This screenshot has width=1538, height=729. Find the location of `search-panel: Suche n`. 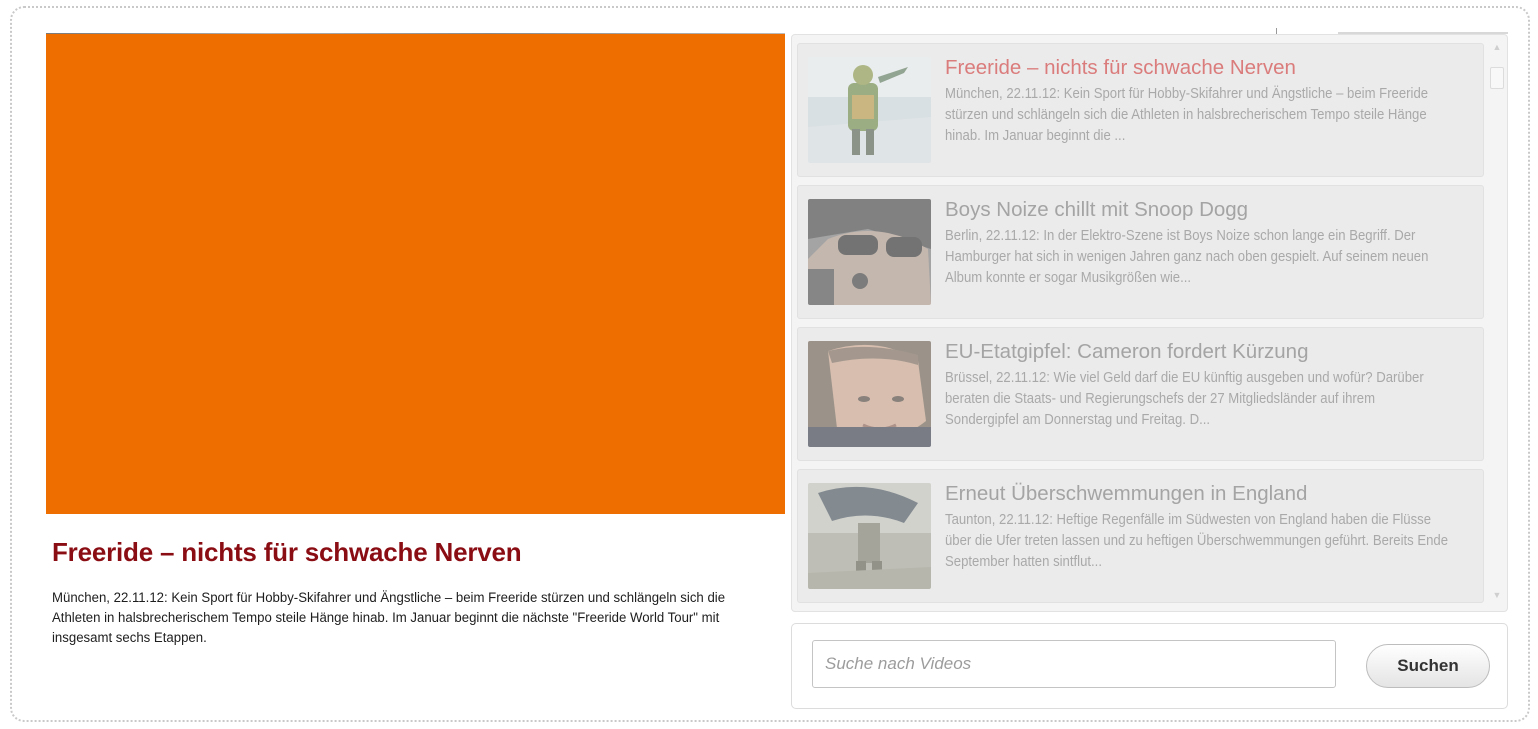

search-panel: Suche n is located at coordinates (1149, 666).